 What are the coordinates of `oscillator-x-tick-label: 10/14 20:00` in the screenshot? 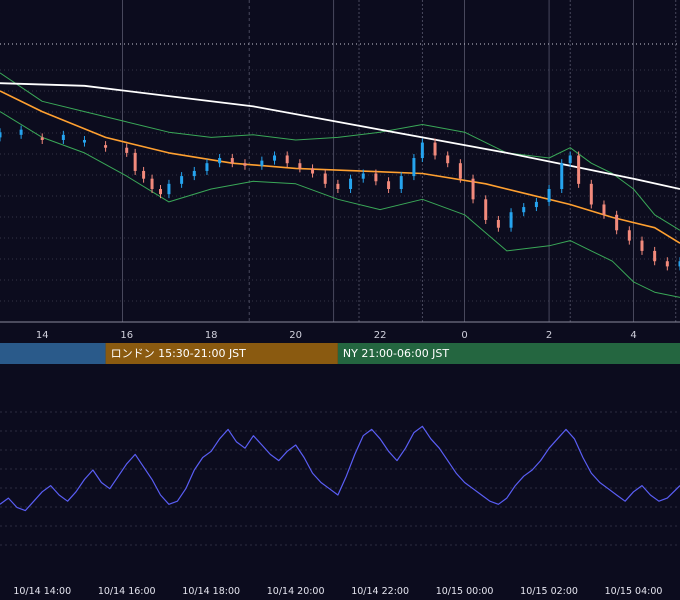 It's located at (296, 591).